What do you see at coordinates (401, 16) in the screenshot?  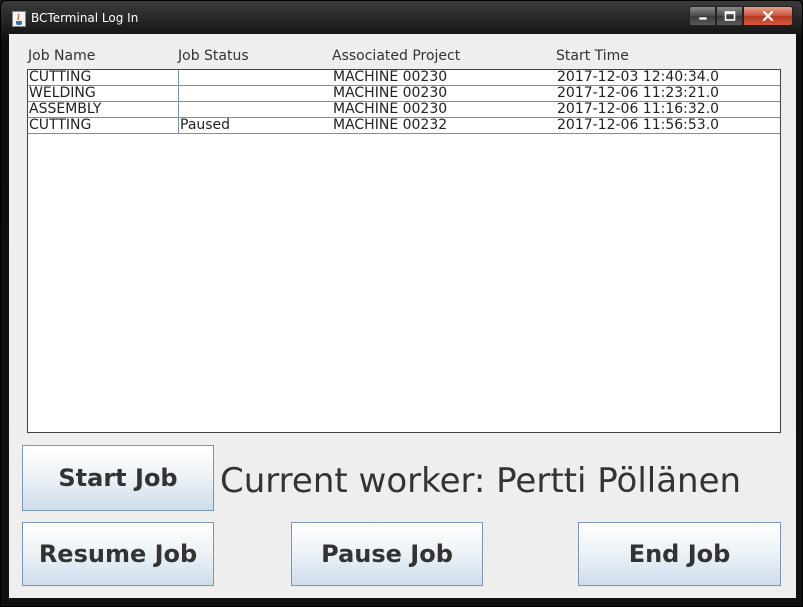 I see `title-bar: BCTerminal Log In` at bounding box center [401, 16].